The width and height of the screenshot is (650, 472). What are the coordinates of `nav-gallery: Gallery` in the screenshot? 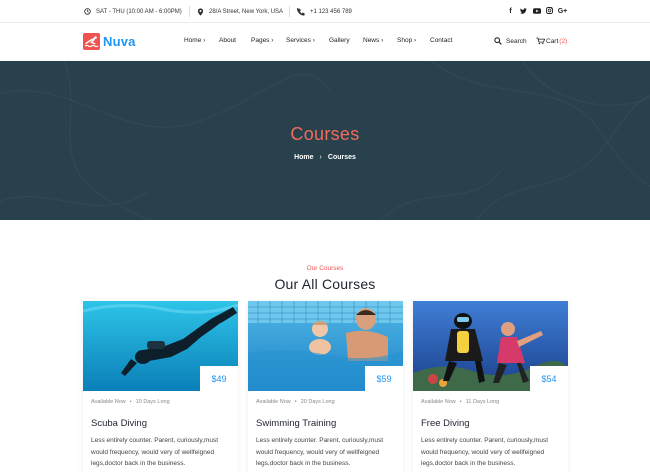 It's located at (339, 40).